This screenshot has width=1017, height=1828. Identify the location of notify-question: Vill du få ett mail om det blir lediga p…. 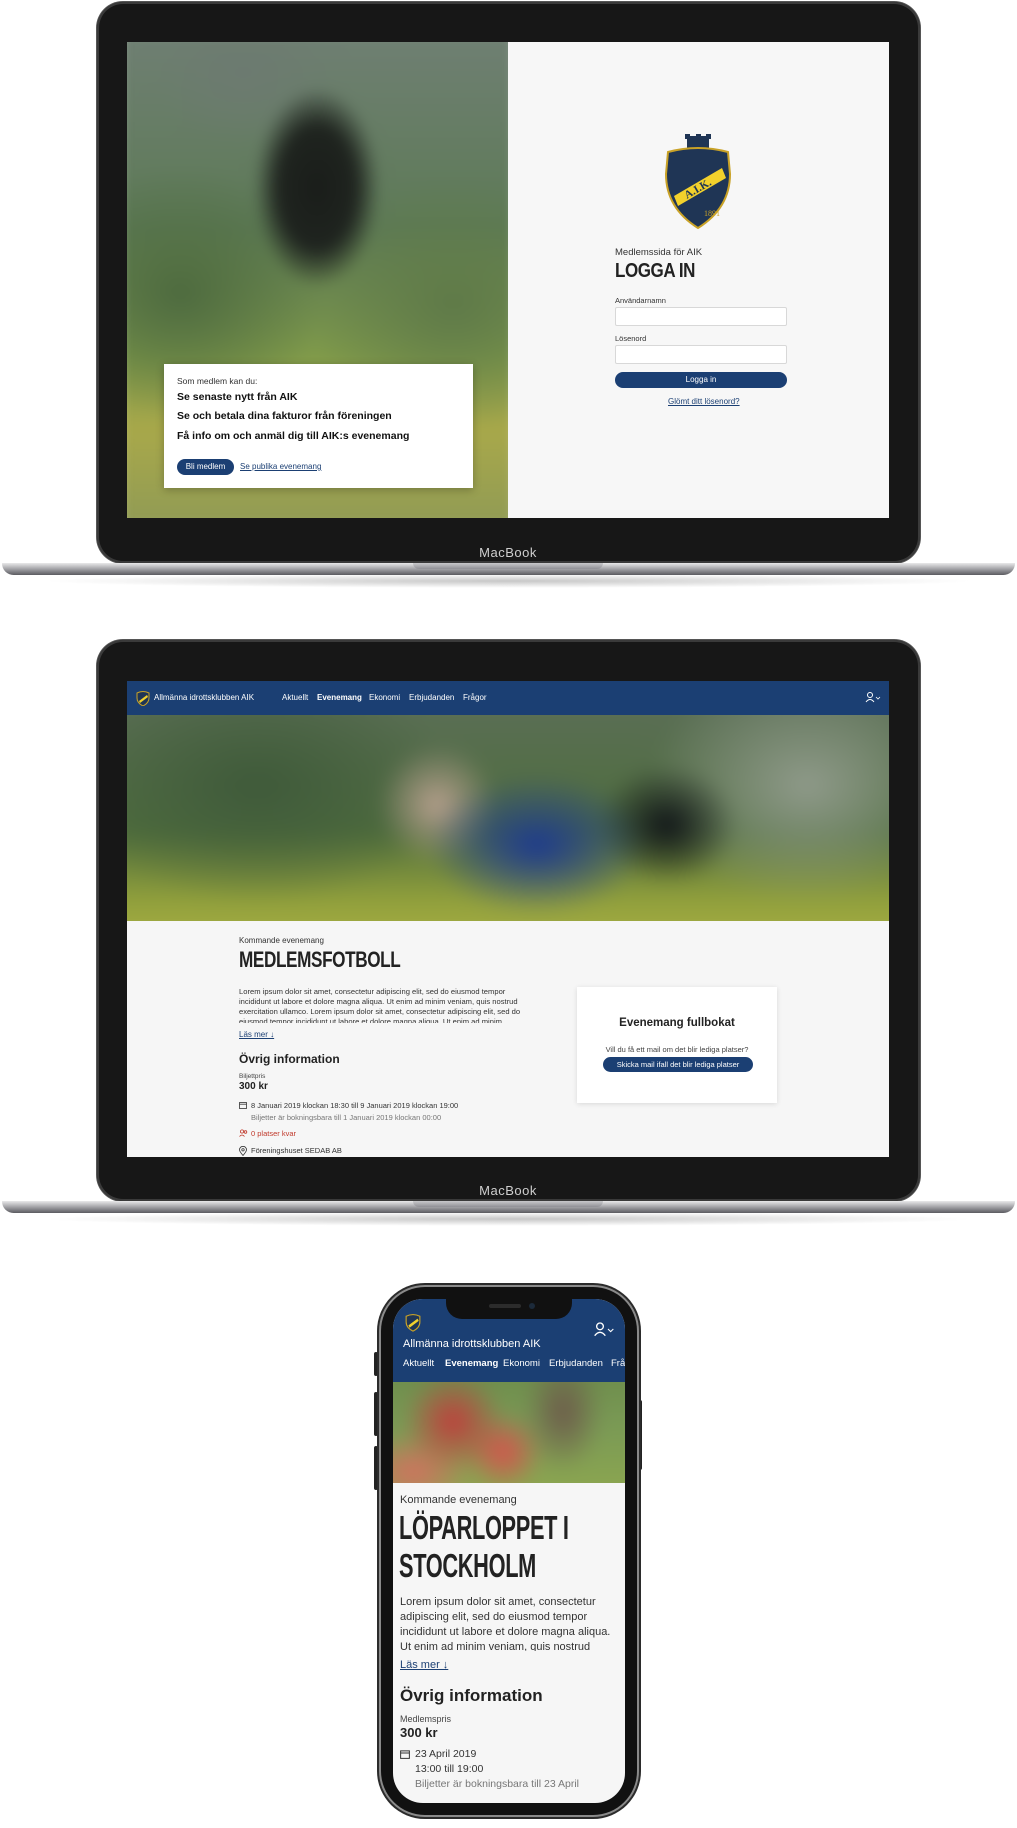
(677, 1049).